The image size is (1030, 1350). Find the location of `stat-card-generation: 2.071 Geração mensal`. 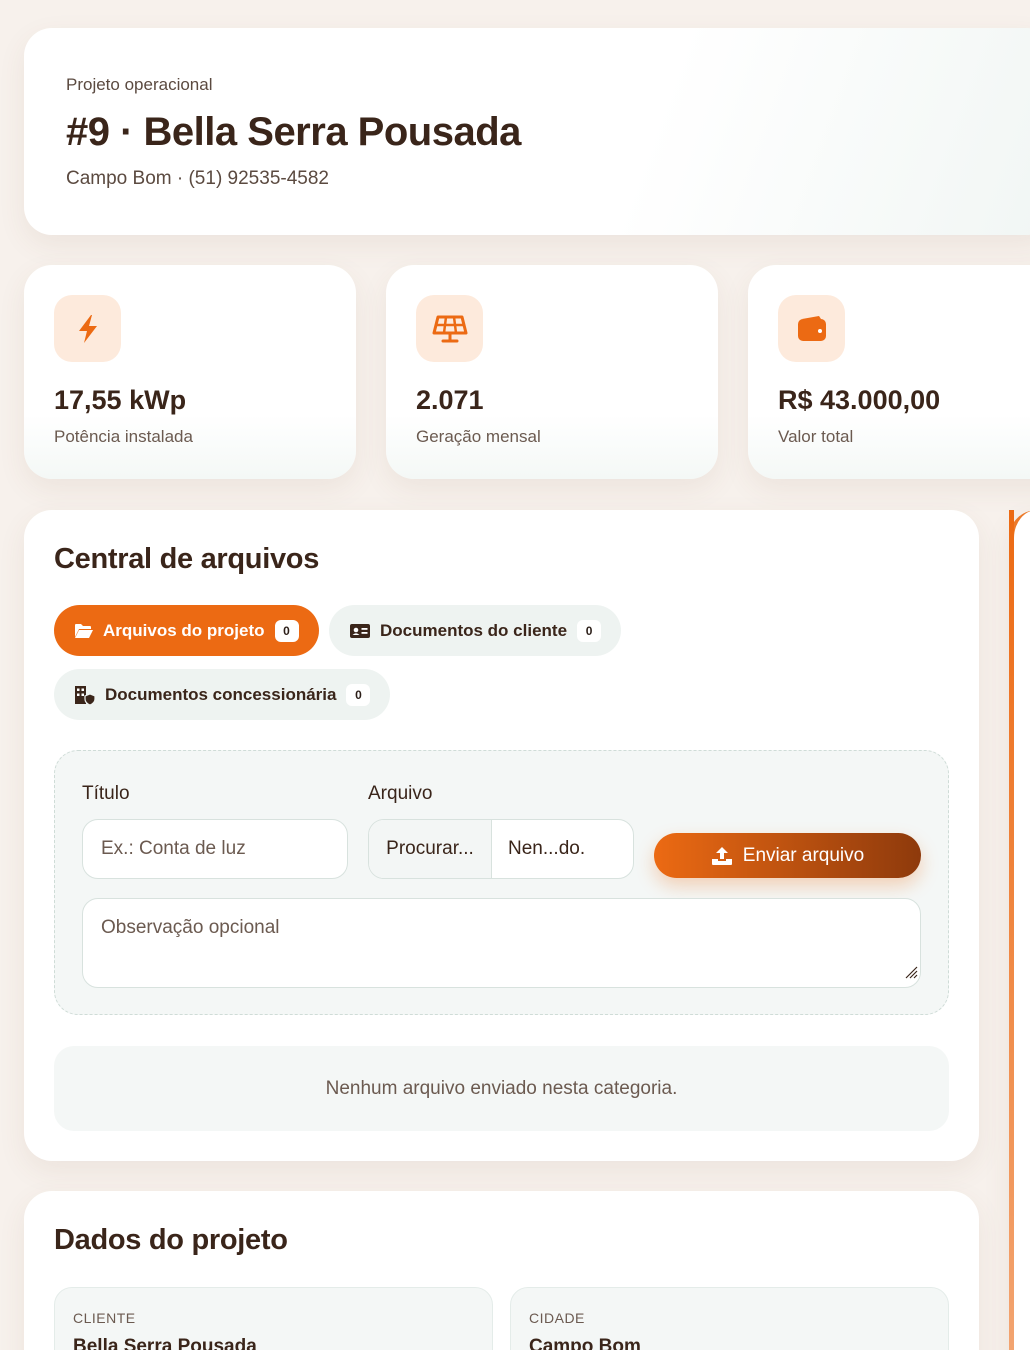

stat-card-generation: 2.071 Geração mensal is located at coordinates (552, 372).